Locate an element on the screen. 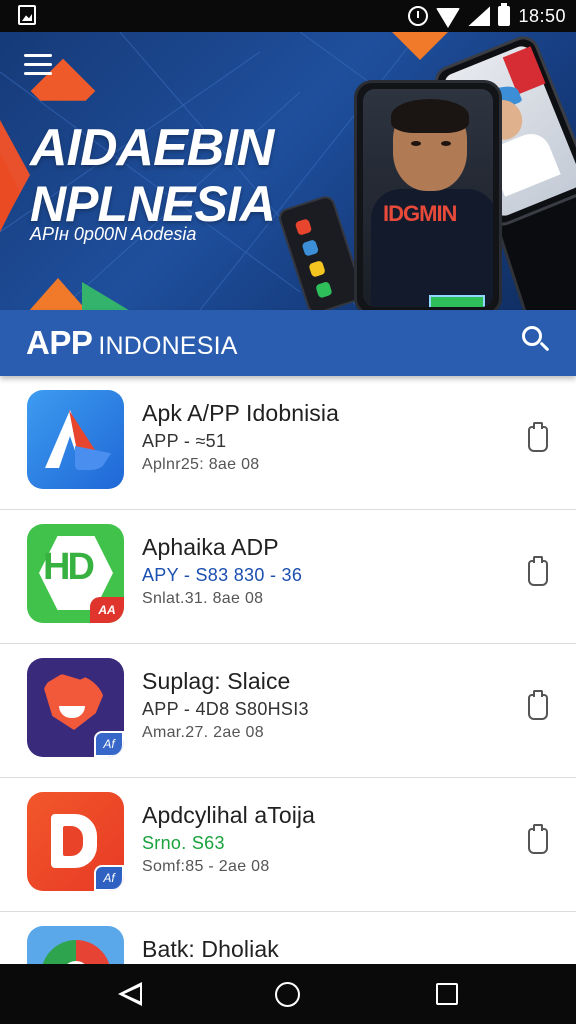 This screenshot has width=576, height=1024. signal-icon is located at coordinates (479, 16).